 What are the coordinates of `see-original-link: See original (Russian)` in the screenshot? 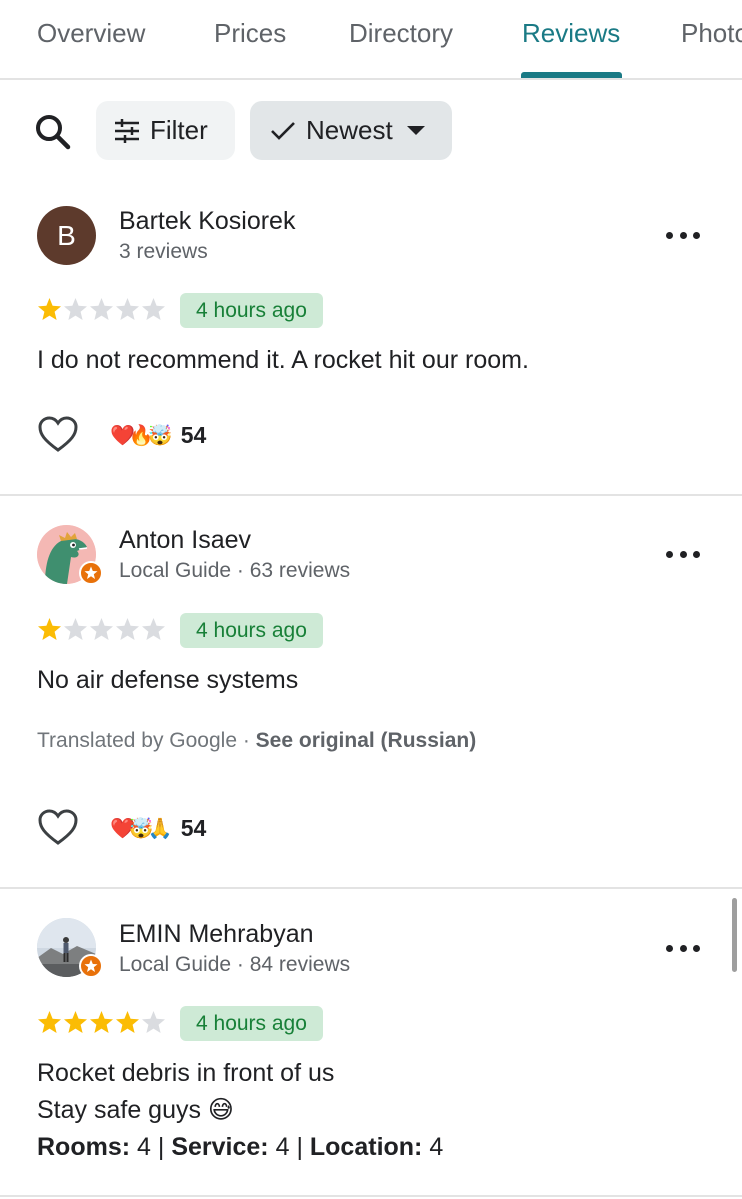 It's located at (366, 740).